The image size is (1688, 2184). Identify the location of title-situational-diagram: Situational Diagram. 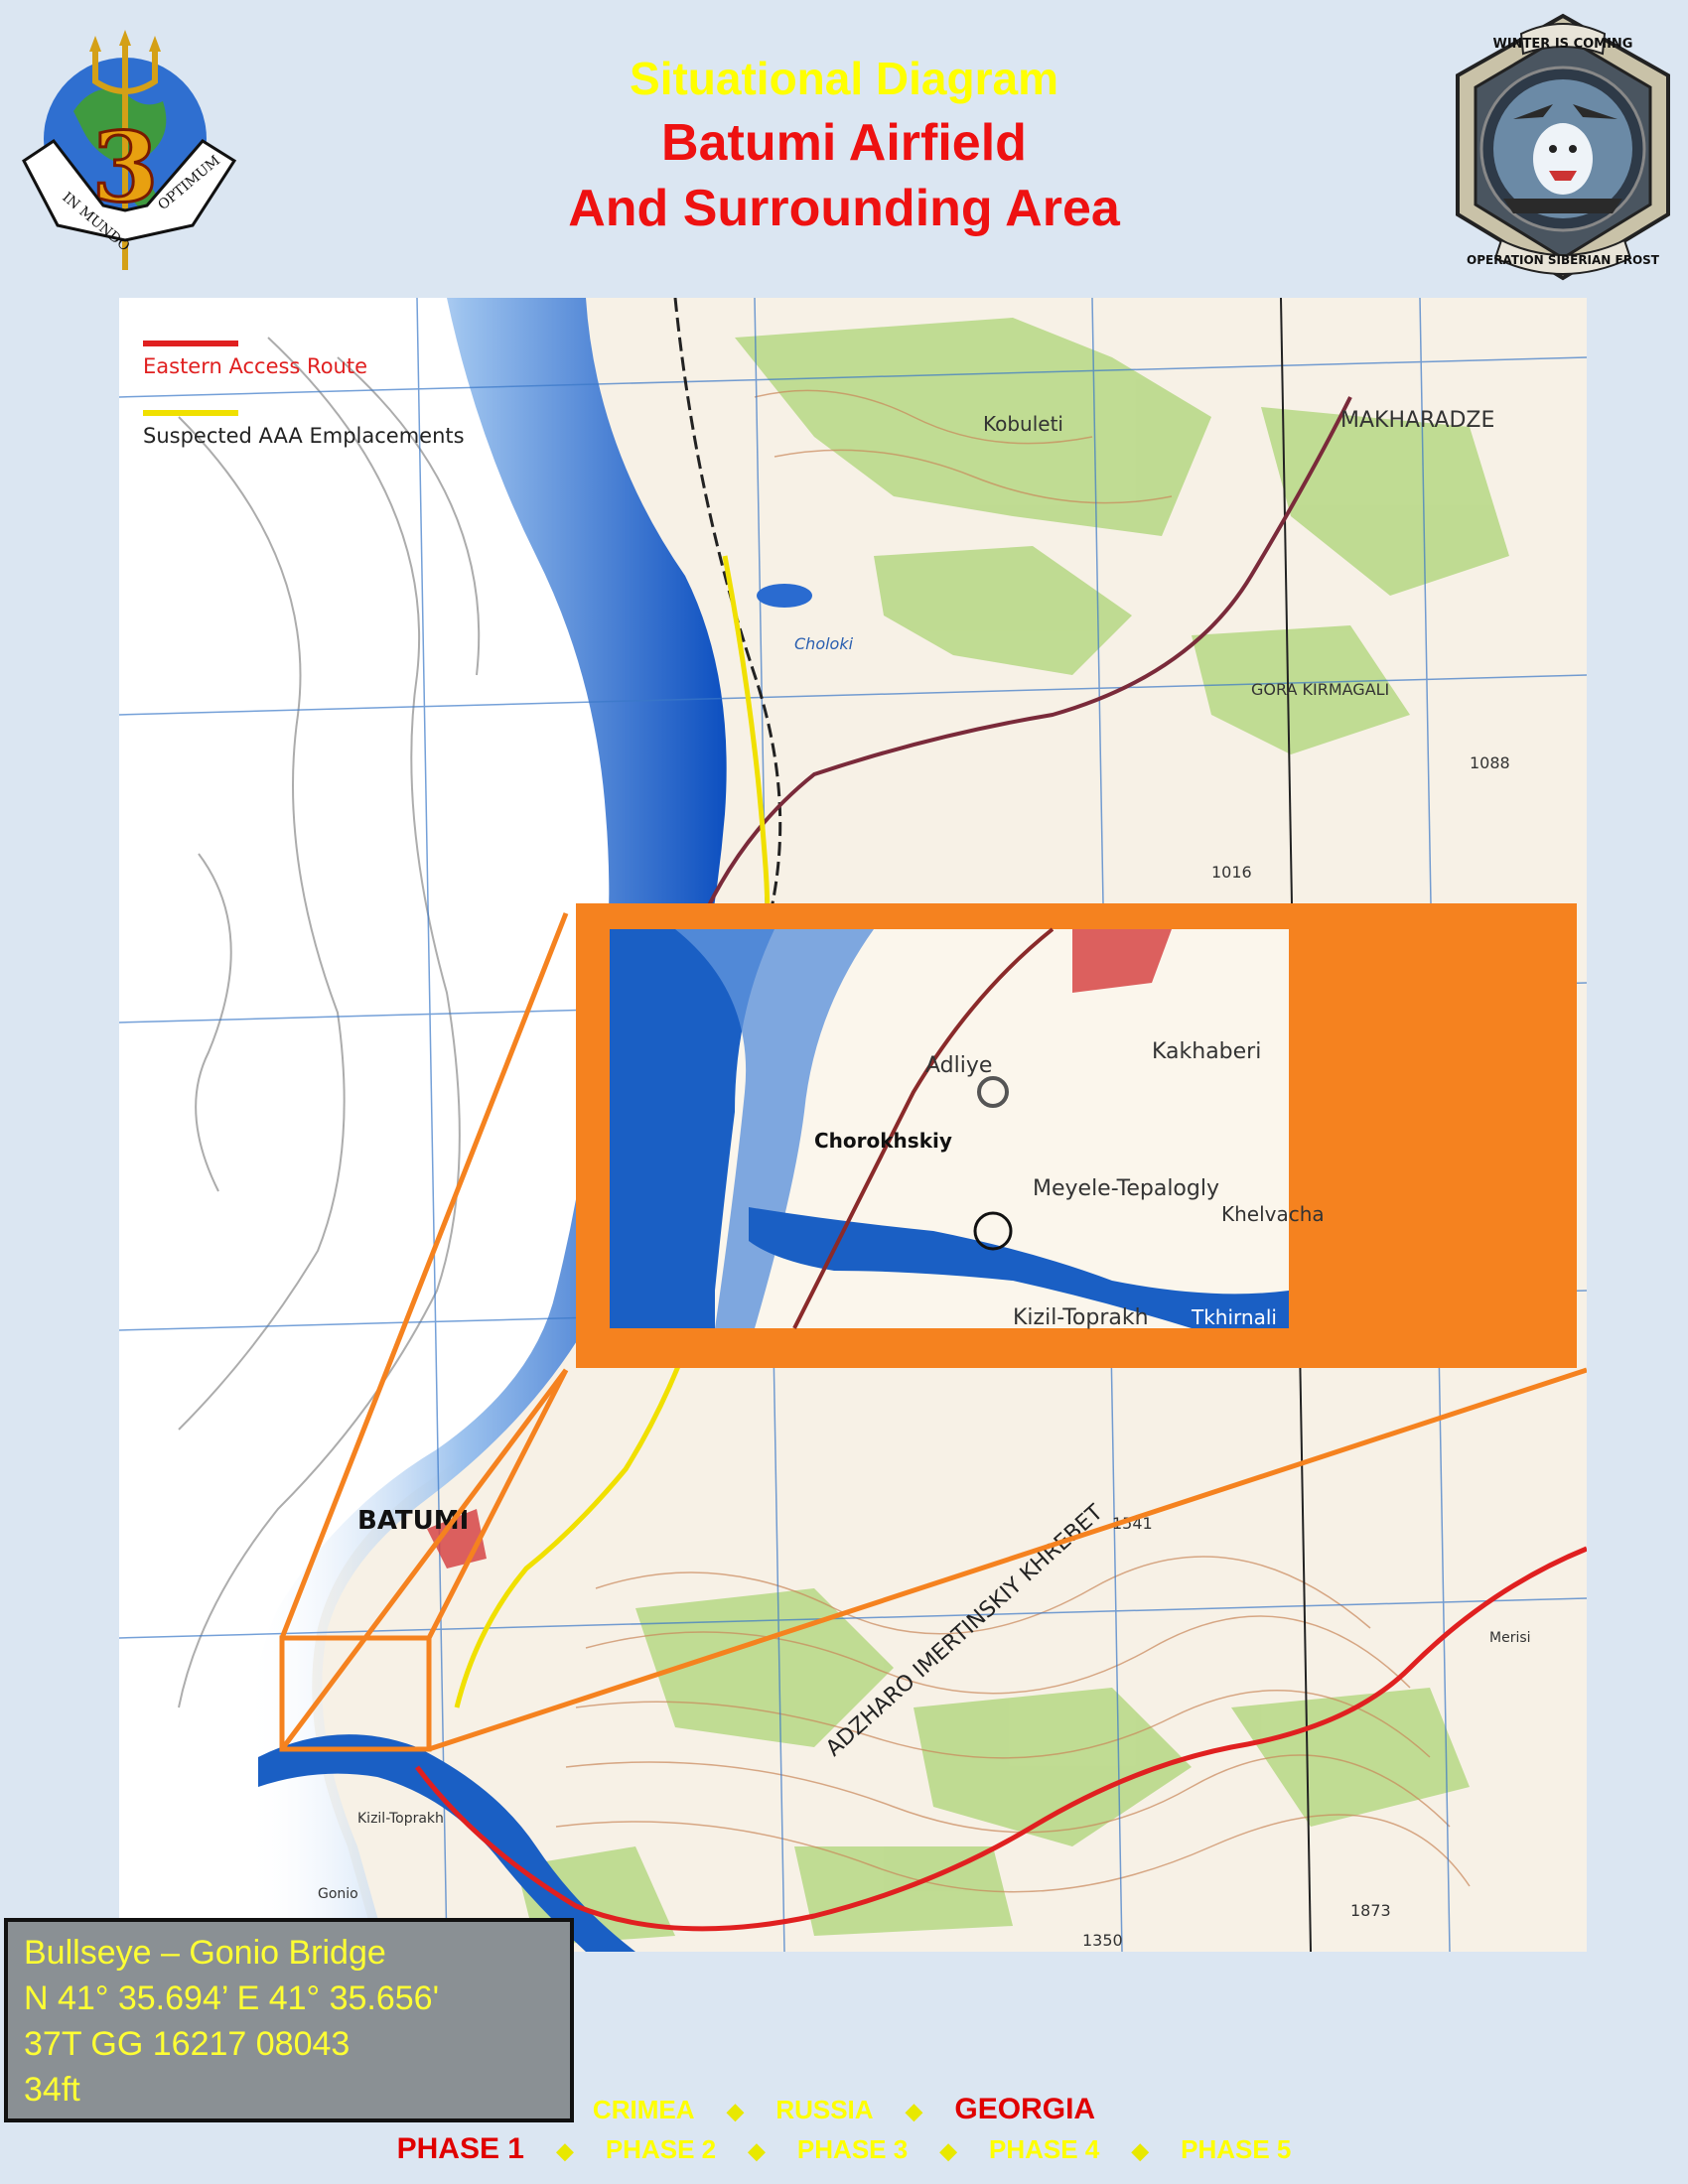
(844, 78).